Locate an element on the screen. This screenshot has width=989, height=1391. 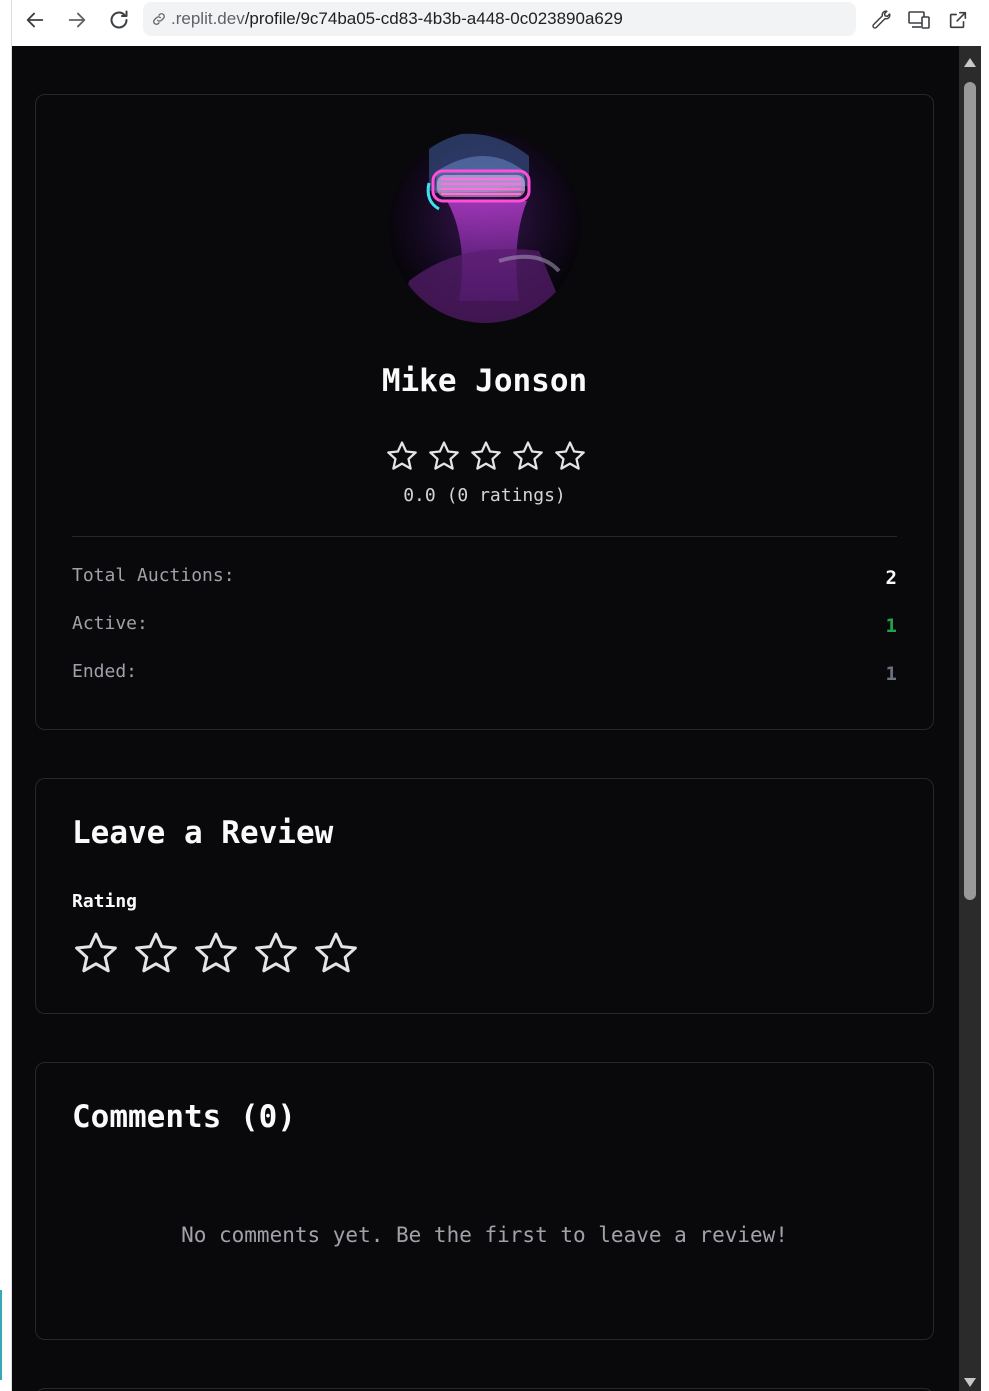
page-scrollbar is located at coordinates (970, 718).